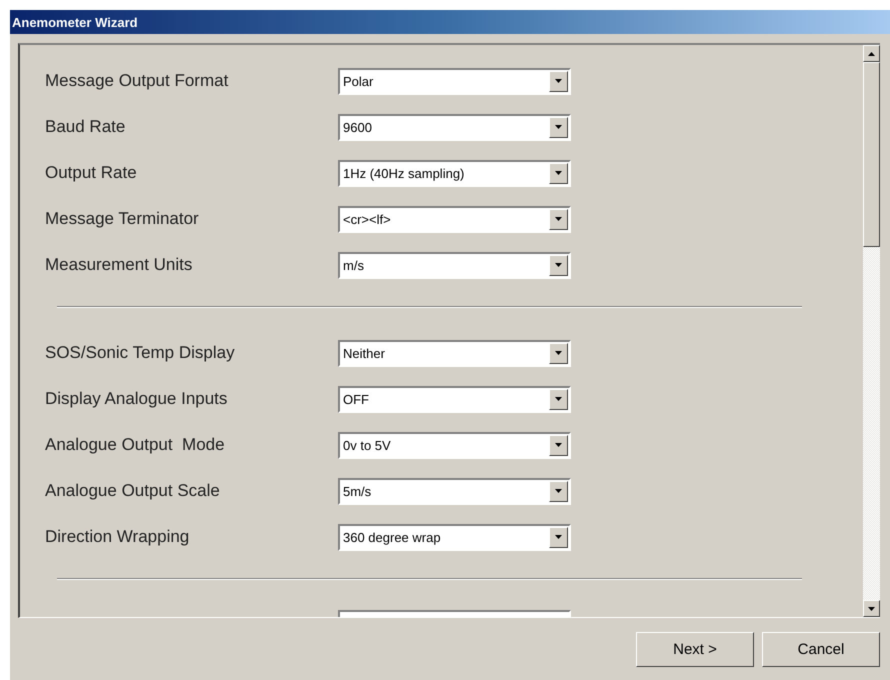 The image size is (890, 680). I want to click on dropdown: OFF, so click(454, 399).